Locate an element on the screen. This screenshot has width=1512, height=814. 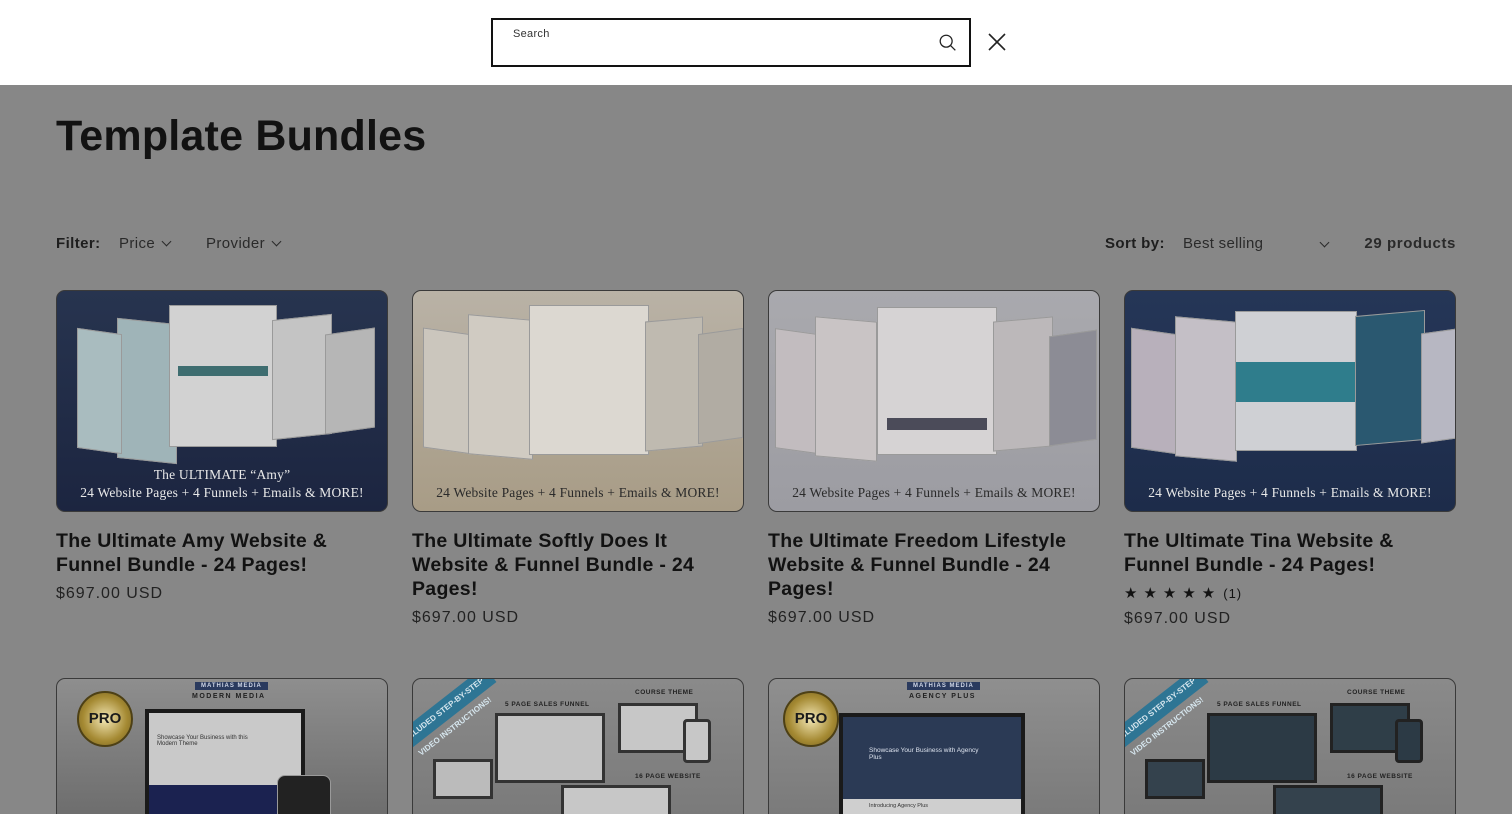
rating-count: (1) is located at coordinates (1233, 593).